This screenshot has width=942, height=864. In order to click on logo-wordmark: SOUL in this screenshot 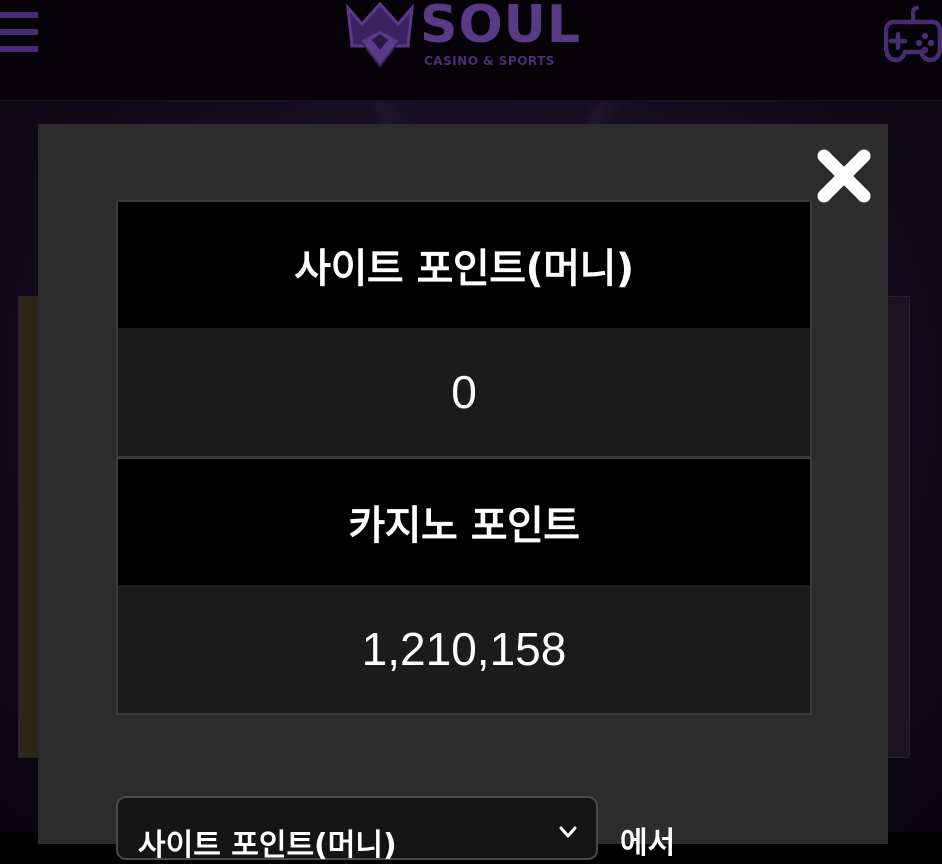, I will do `click(501, 27)`.